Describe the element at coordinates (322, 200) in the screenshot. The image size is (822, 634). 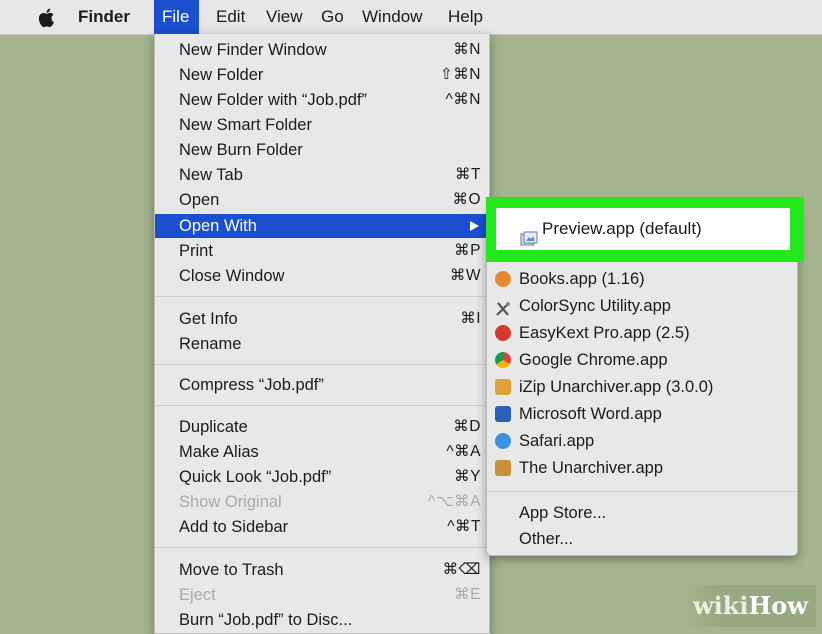
I see `menu-item-open: Open ⌘O` at that location.